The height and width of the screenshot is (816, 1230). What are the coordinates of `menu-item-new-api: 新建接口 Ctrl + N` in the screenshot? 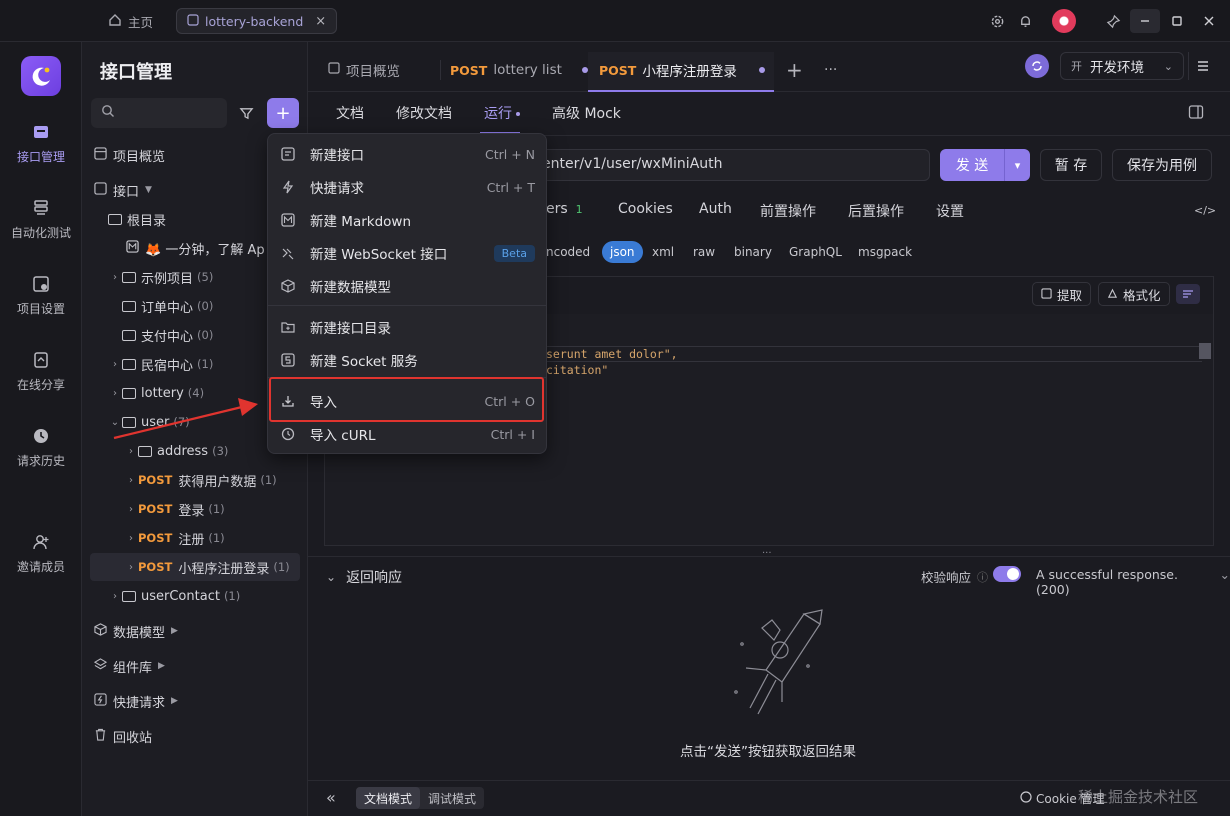 It's located at (407, 154).